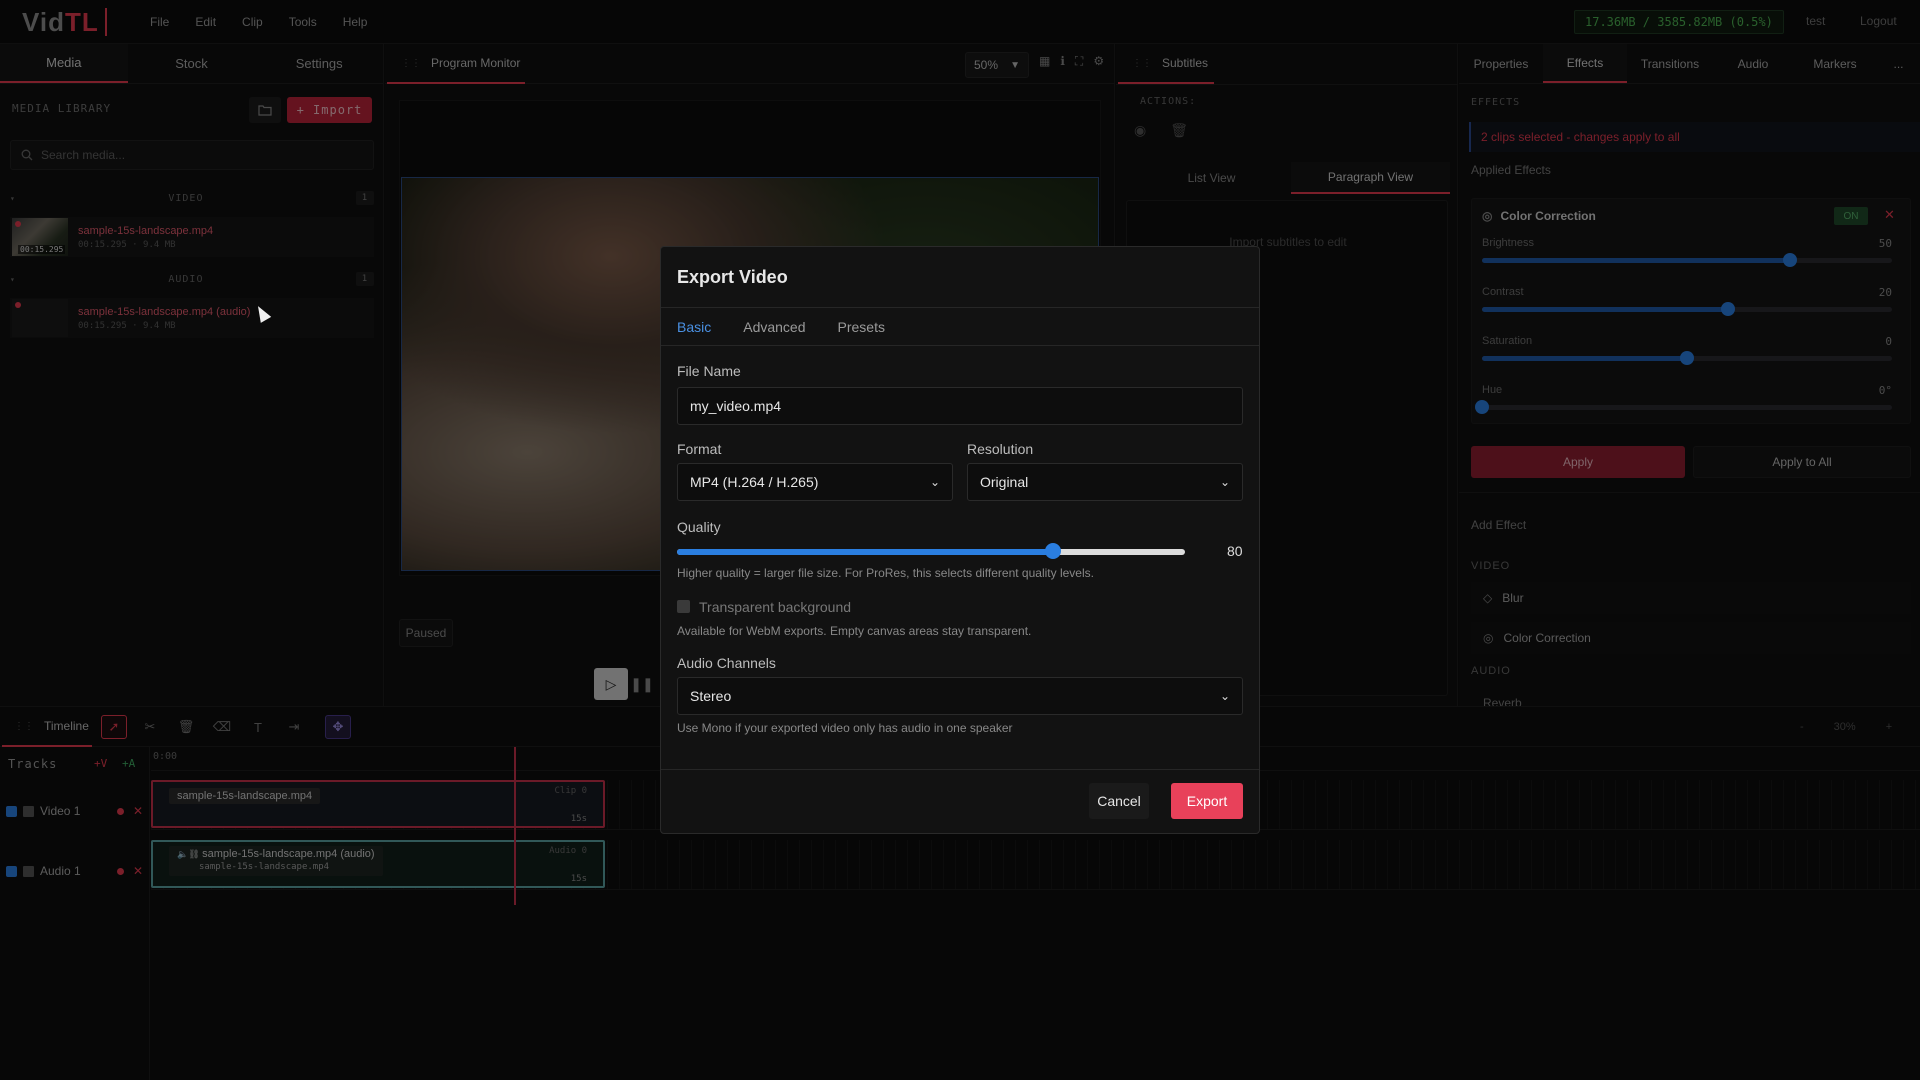  I want to click on export-button: Export, so click(1207, 801).